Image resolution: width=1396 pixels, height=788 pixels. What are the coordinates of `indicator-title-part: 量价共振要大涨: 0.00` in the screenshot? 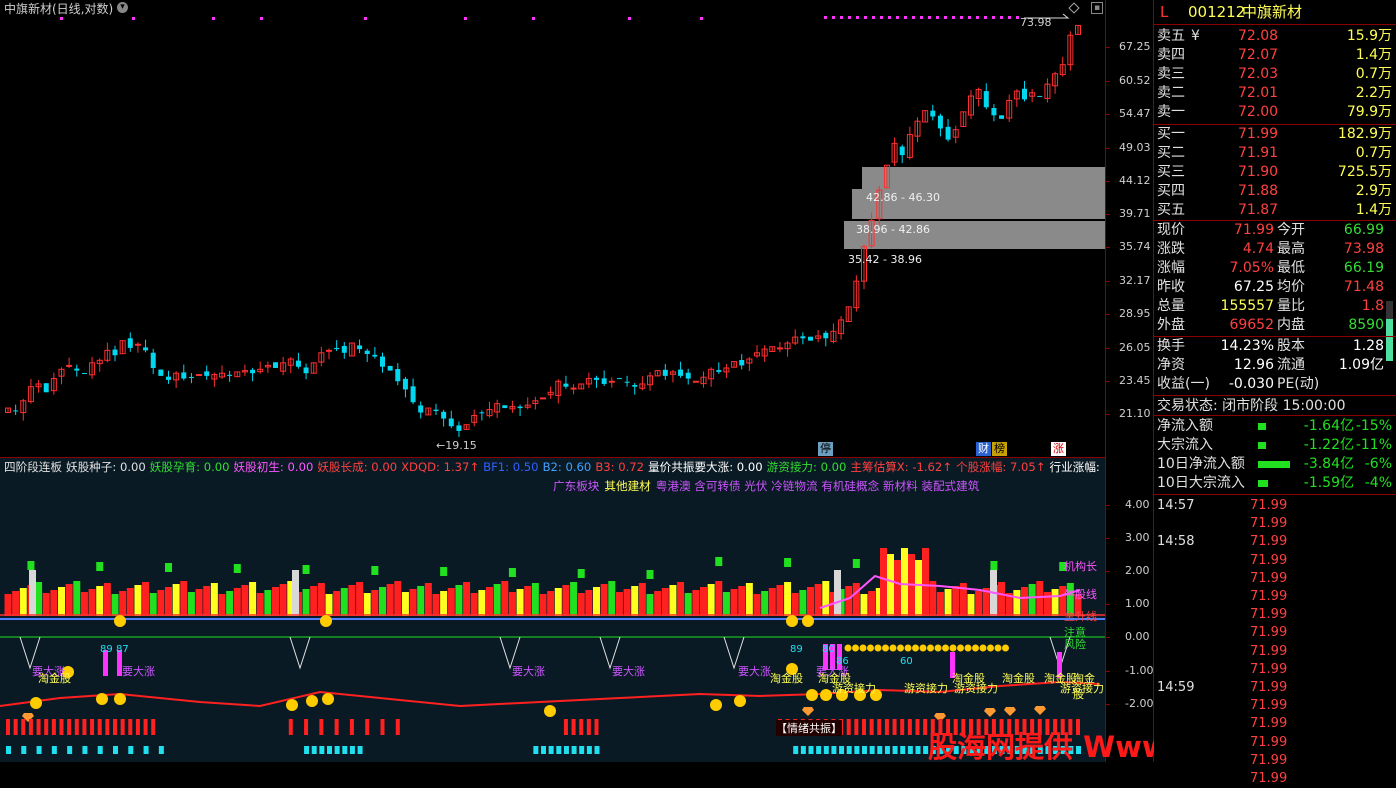 It's located at (705, 467).